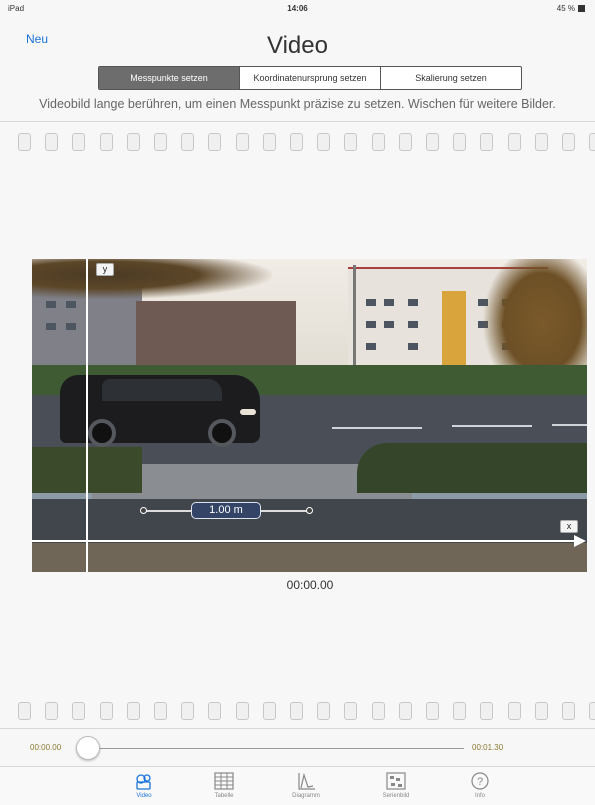 The width and height of the screenshot is (595, 805). What do you see at coordinates (297, 45) in the screenshot?
I see `page-title: Video` at bounding box center [297, 45].